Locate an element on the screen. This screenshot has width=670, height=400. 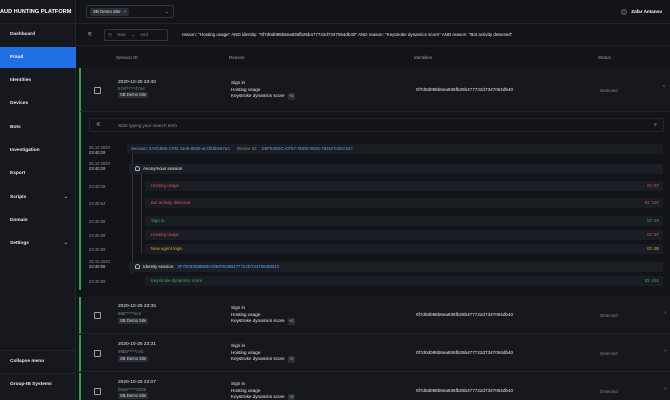
sidebar-item-settings: Settings ⌄ is located at coordinates (38, 243).